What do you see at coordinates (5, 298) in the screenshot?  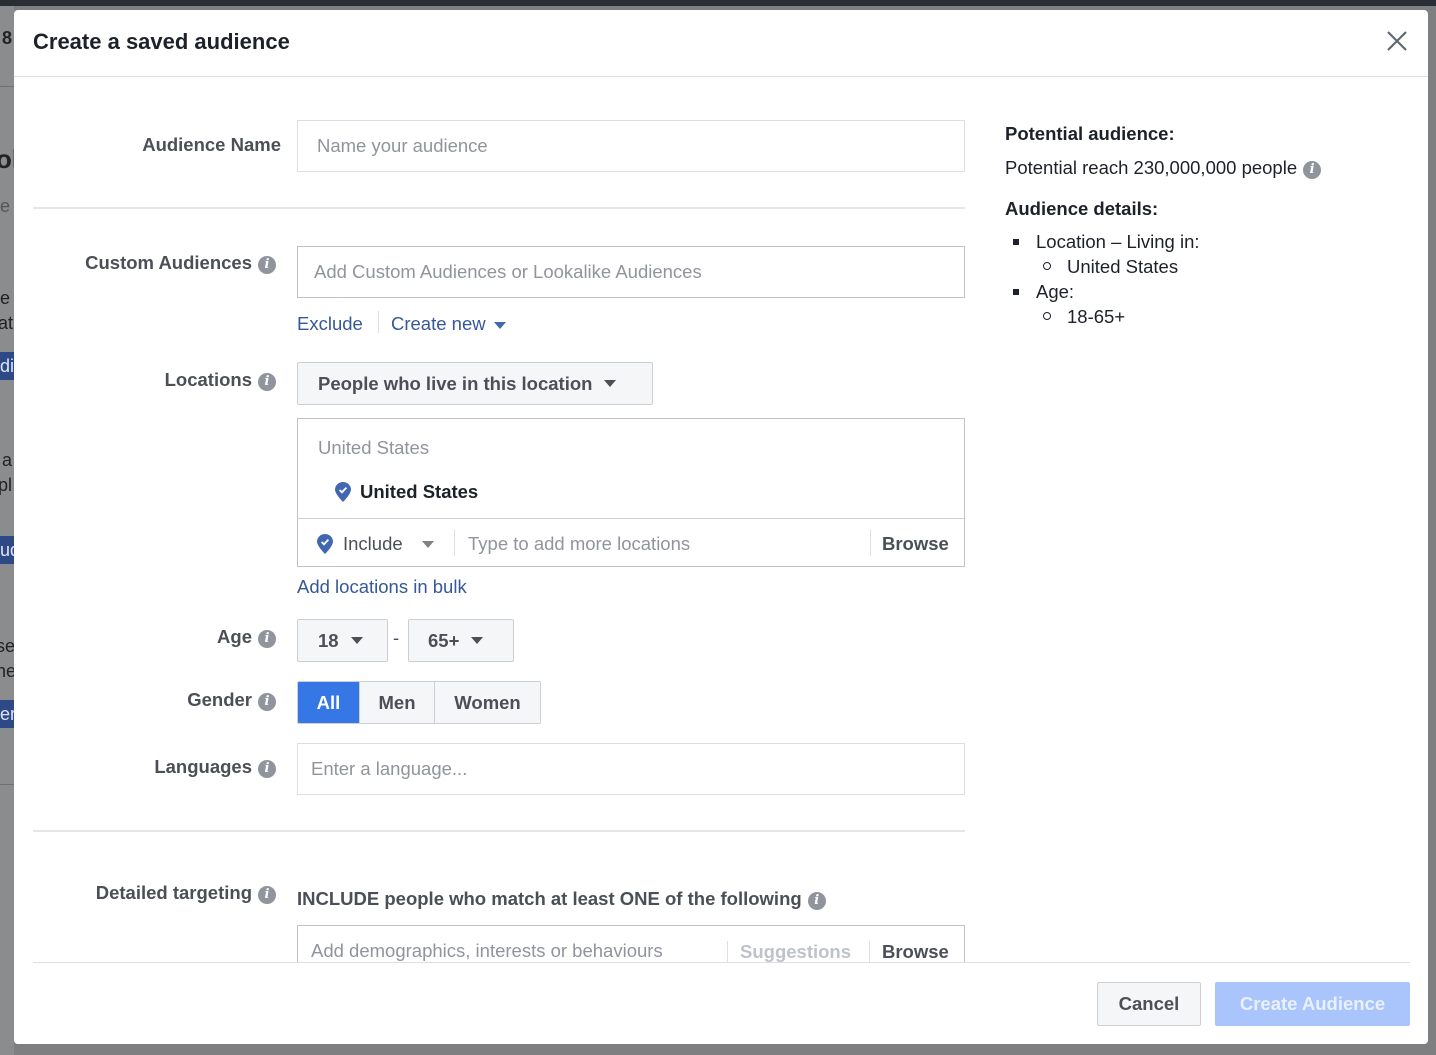 I see `background-text: e` at bounding box center [5, 298].